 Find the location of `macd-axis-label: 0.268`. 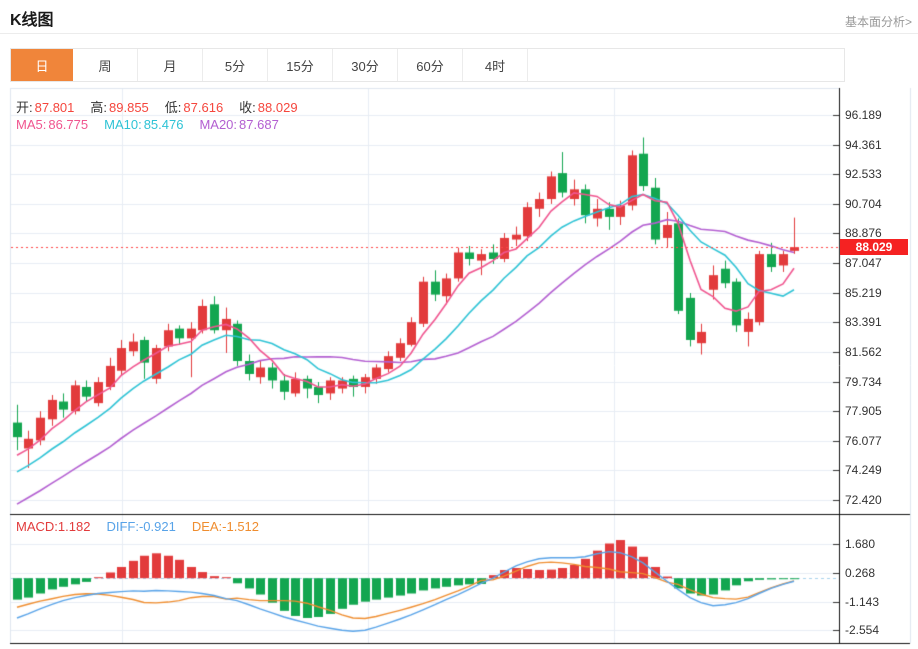

macd-axis-label: 0.268 is located at coordinates (860, 573).